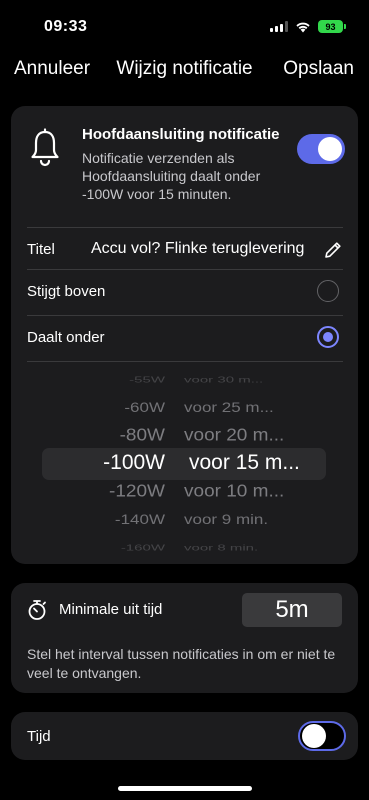  What do you see at coordinates (137, 491) in the screenshot?
I see `picker-watt-value: -120W` at bounding box center [137, 491].